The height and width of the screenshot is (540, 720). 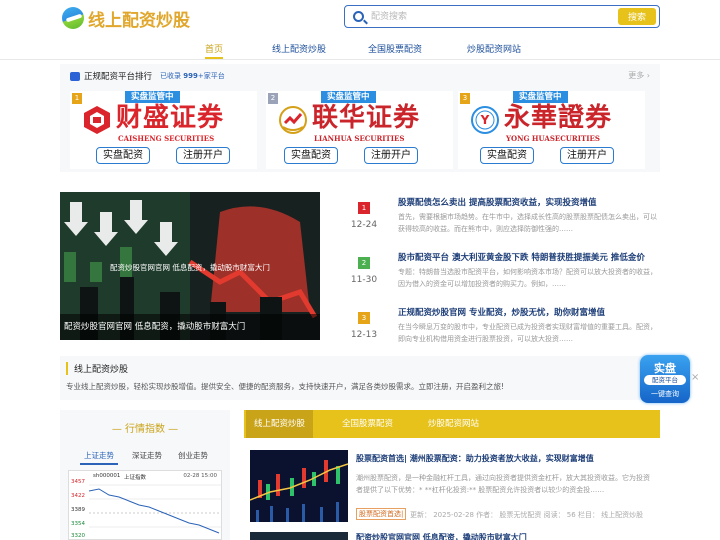 I want to click on news-rank-badge: 2, so click(x=364, y=263).